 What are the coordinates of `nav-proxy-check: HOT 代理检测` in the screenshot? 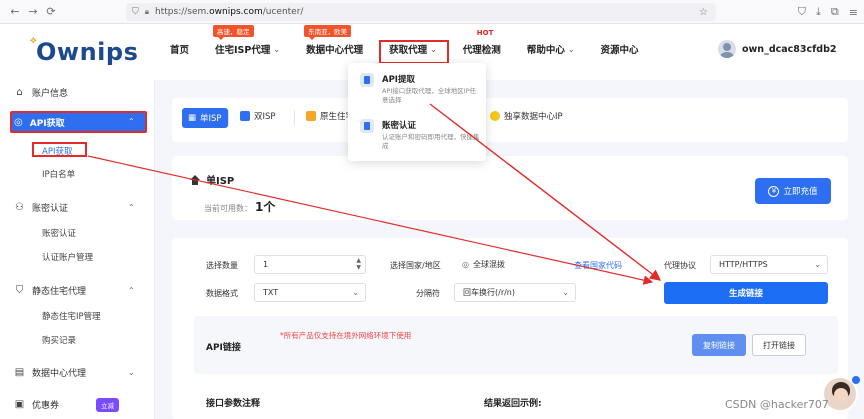 It's located at (482, 42).